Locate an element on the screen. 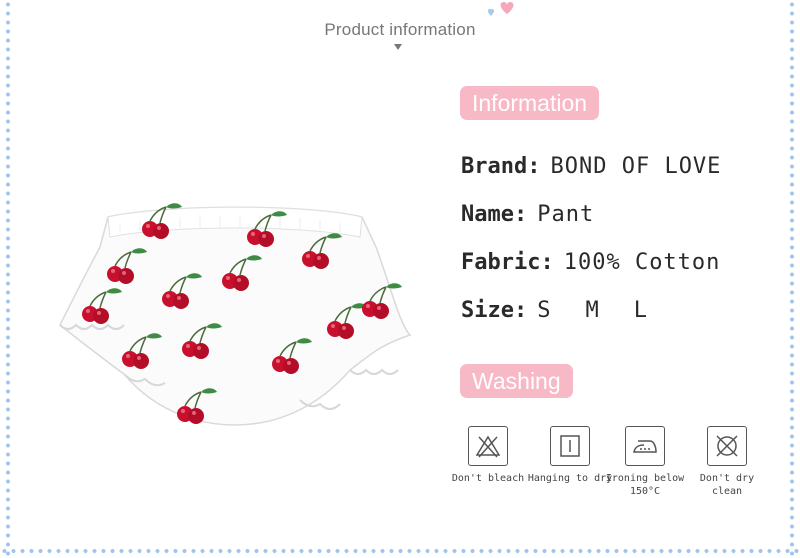  right-heart-border is located at coordinates (792, 279).